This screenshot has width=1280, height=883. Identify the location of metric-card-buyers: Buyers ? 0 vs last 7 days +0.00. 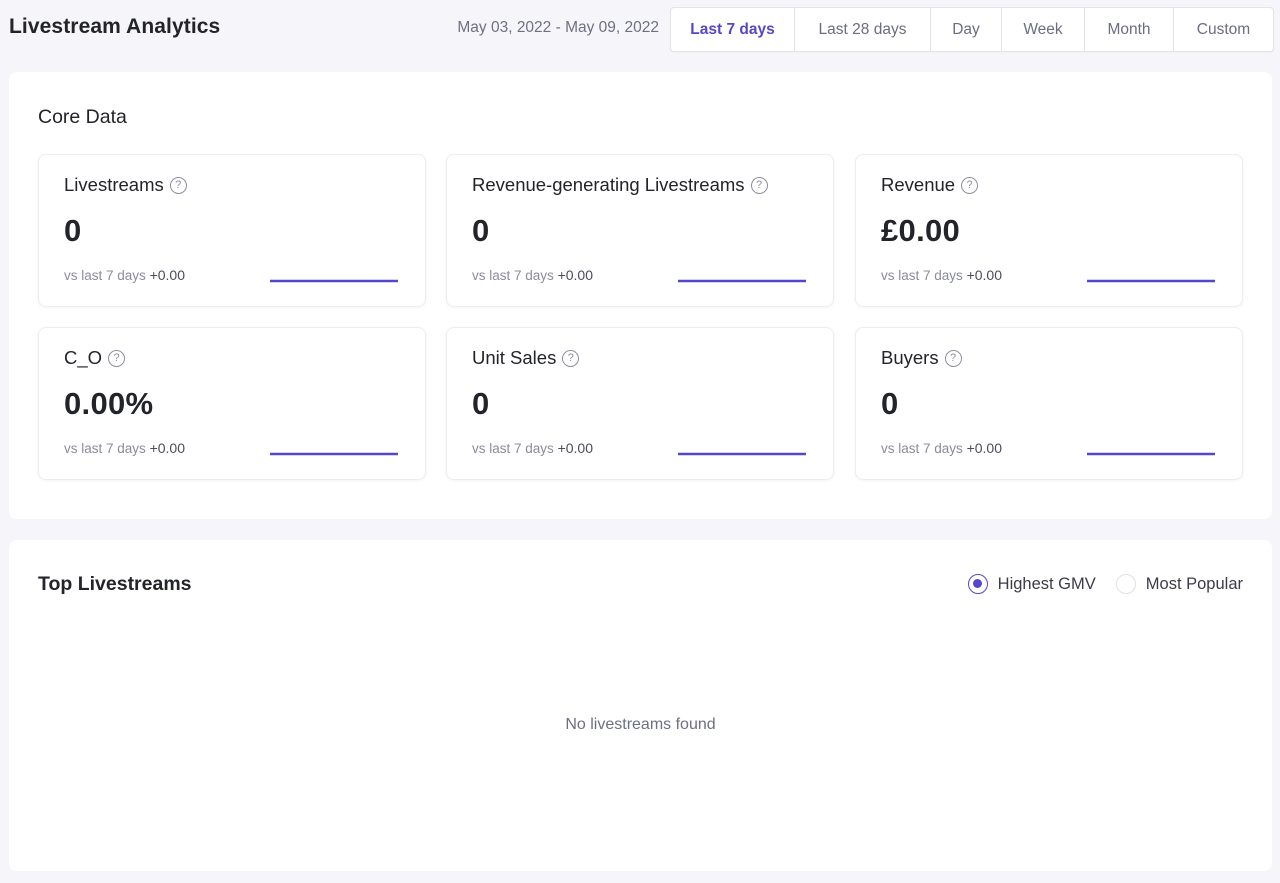
(1049, 403).